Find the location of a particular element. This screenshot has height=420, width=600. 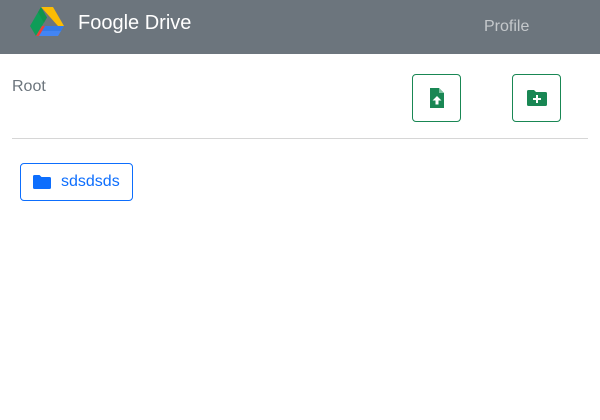

new-folder-button is located at coordinates (536, 98).